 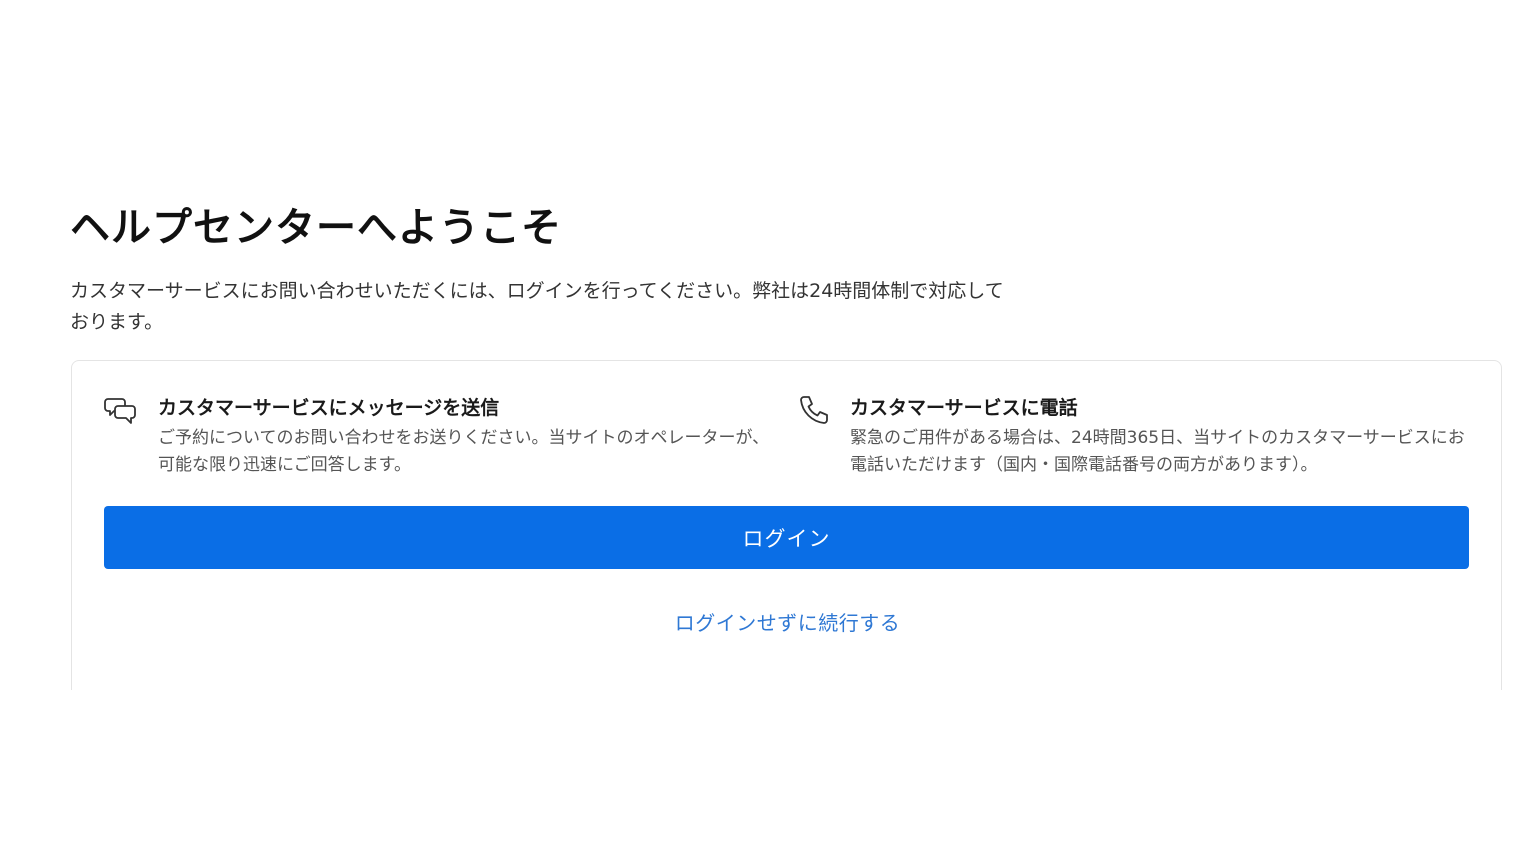 I want to click on chat-bubbles-icon, so click(x=124, y=413).